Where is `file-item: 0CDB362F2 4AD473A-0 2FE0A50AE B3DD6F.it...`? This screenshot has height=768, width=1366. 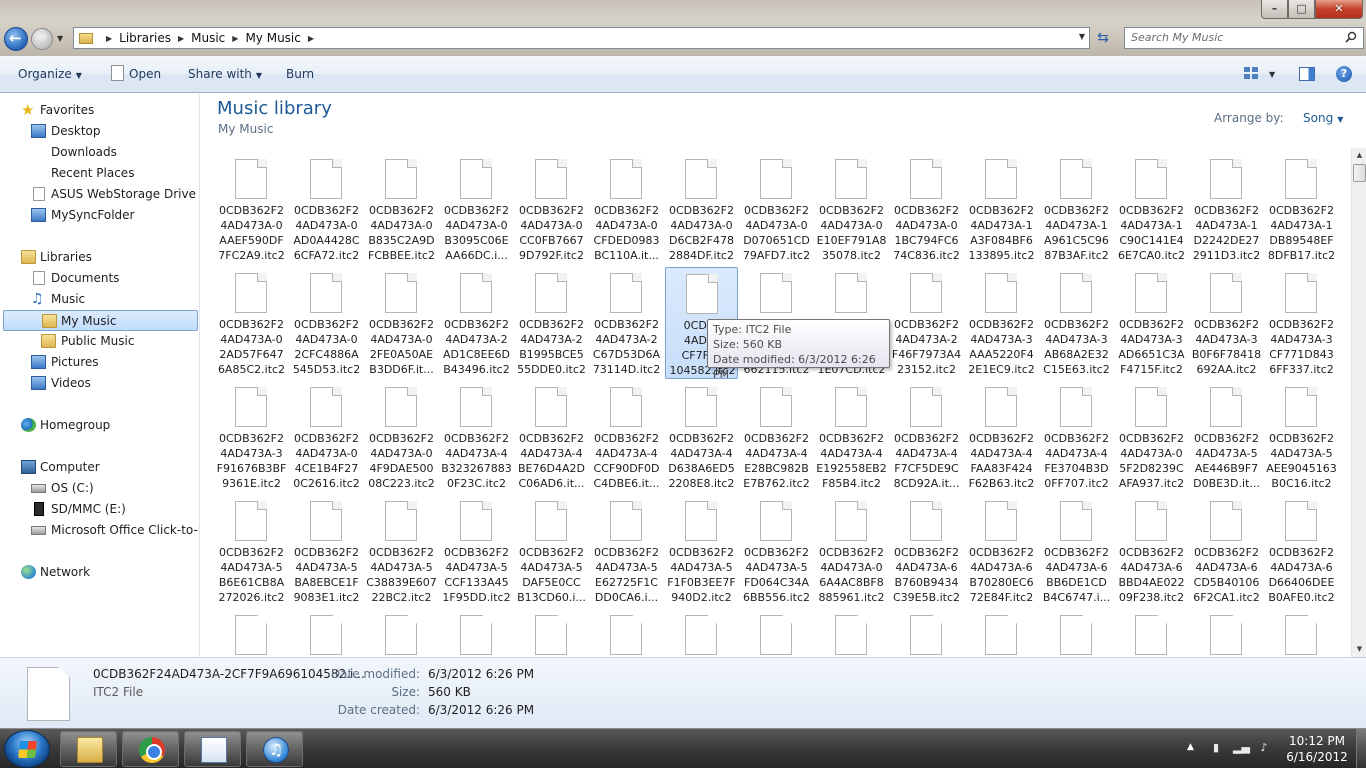 file-item: 0CDB362F2 4AD473A-0 2FE0A50AE B3DD6F.it... is located at coordinates (401, 323).